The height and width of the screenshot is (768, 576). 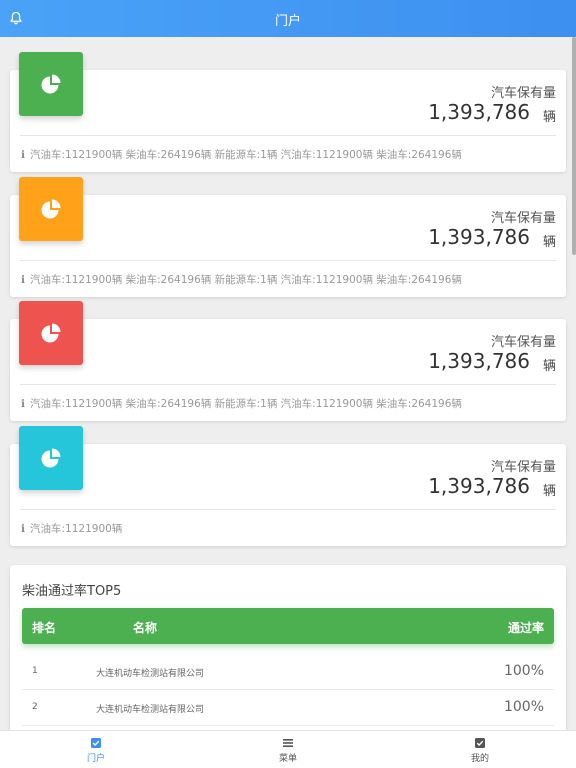 I want to click on tab-label: 我的, so click(x=479, y=759).